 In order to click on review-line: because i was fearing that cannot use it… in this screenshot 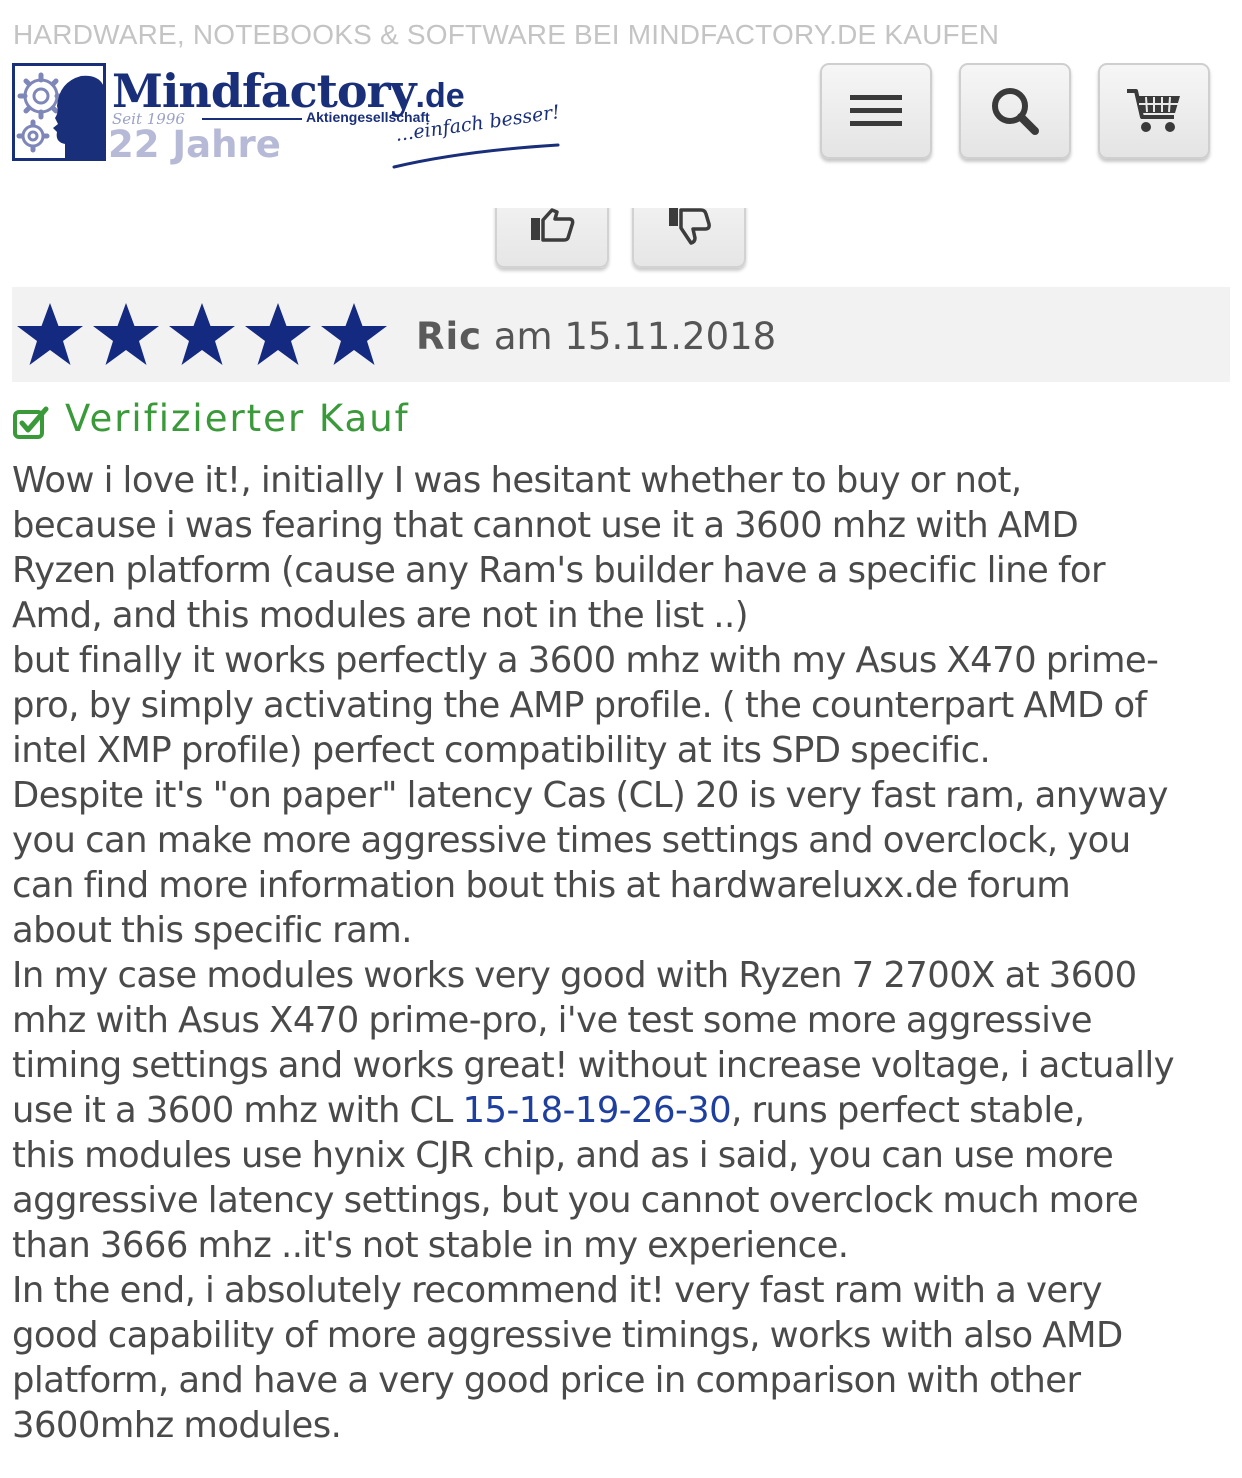, I will do `click(545, 525)`.